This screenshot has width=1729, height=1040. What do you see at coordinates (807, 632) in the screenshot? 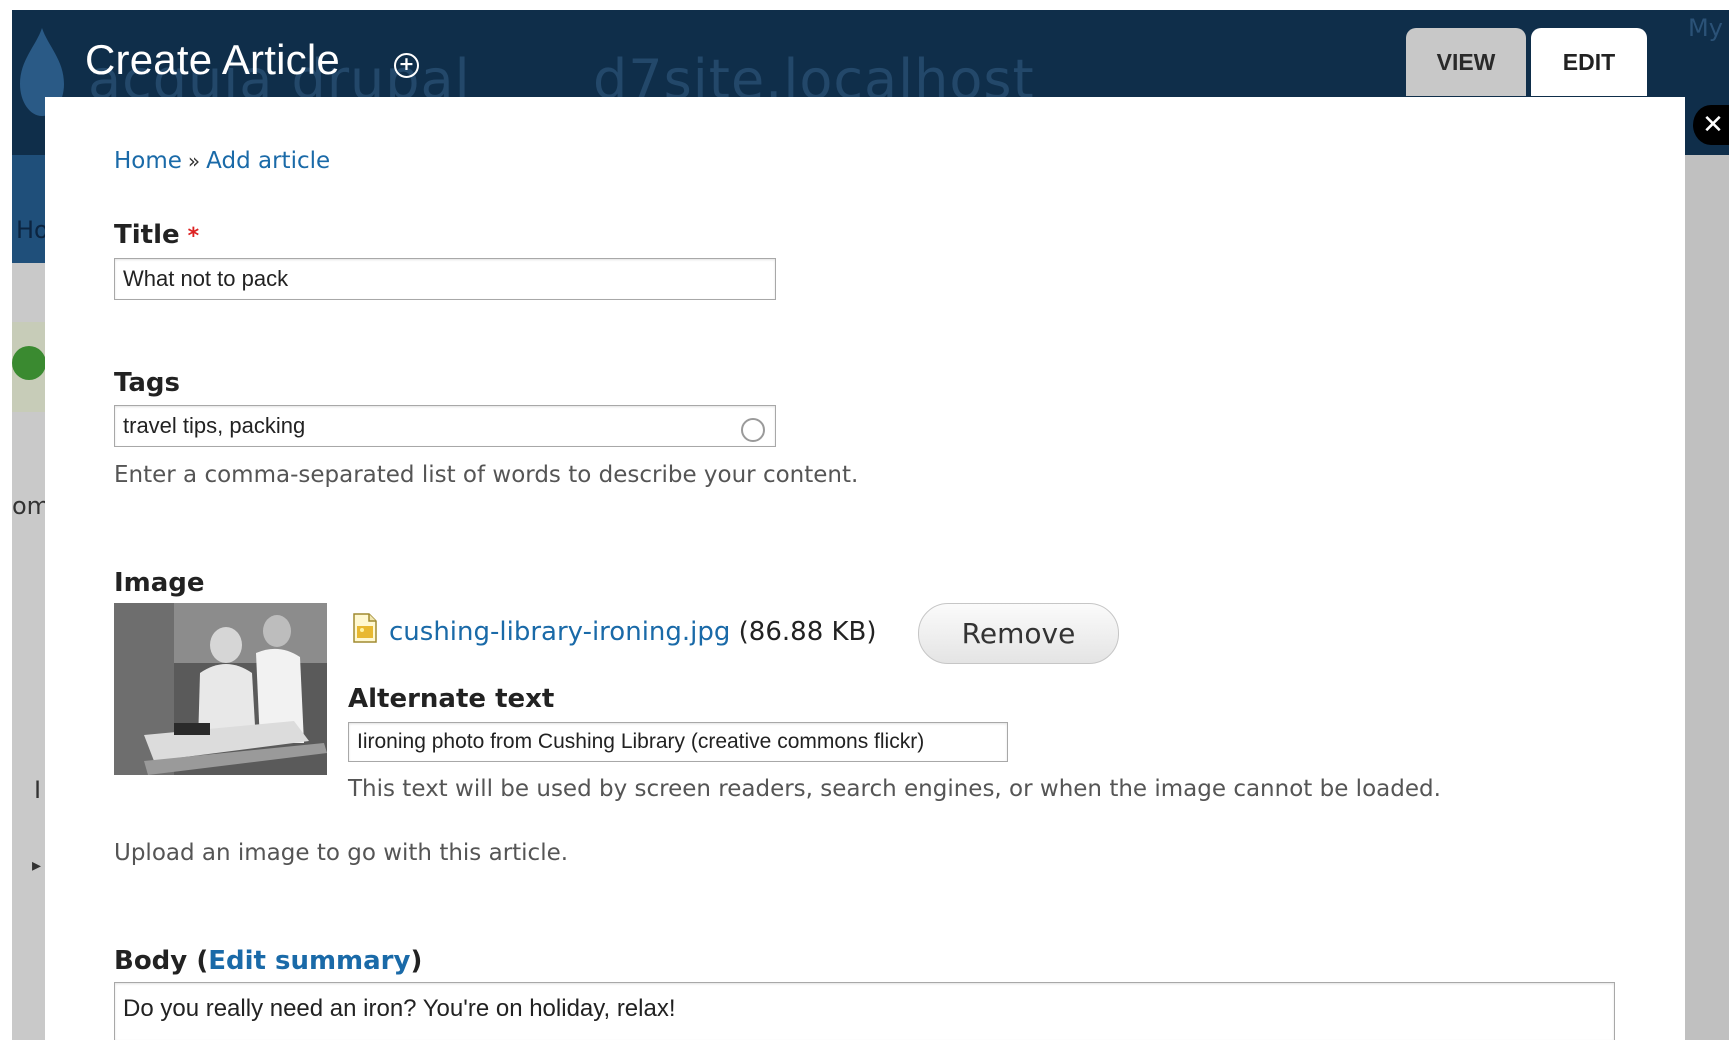
I see `uploaded-file-size: (86.88 KB)` at bounding box center [807, 632].